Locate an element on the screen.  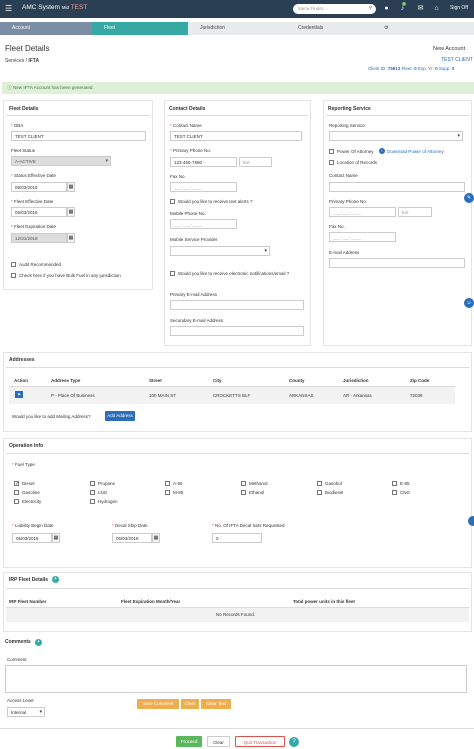
breadcrumb: Services / IFTA is located at coordinates (22, 61).